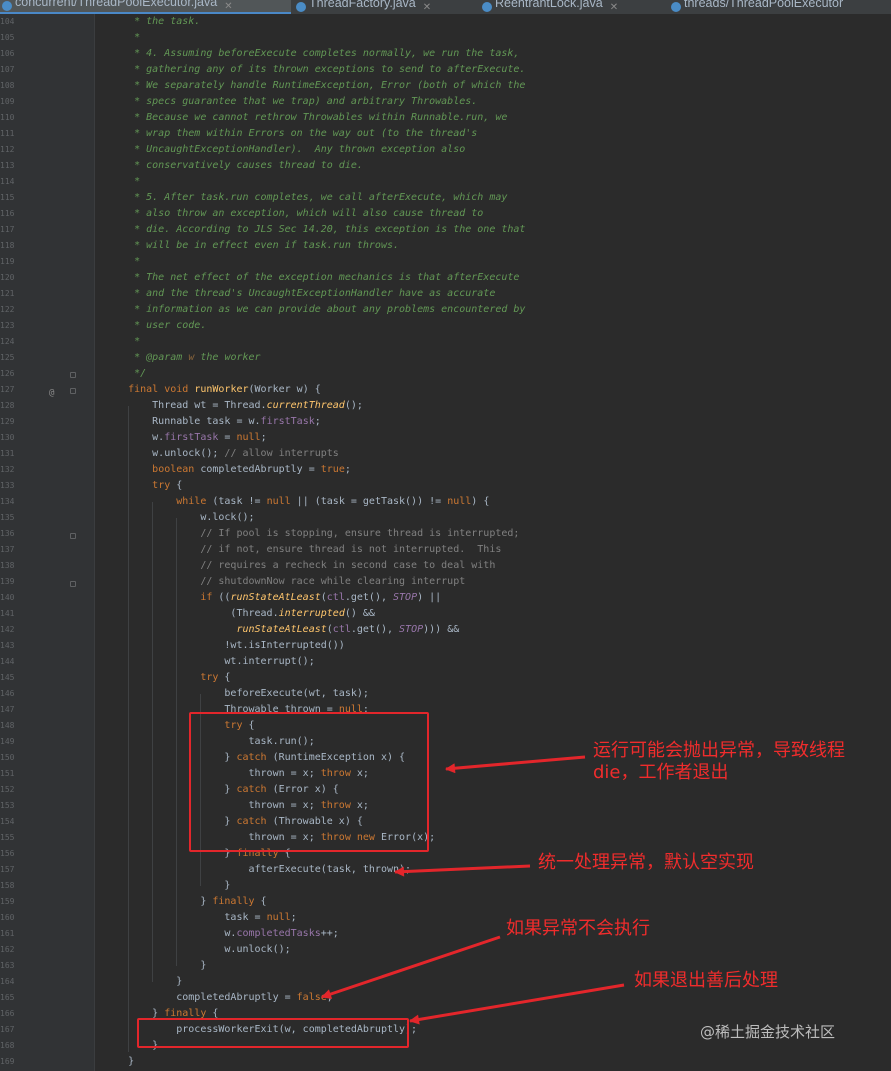  I want to click on arrow-to-try-catch, so click(515, 764).